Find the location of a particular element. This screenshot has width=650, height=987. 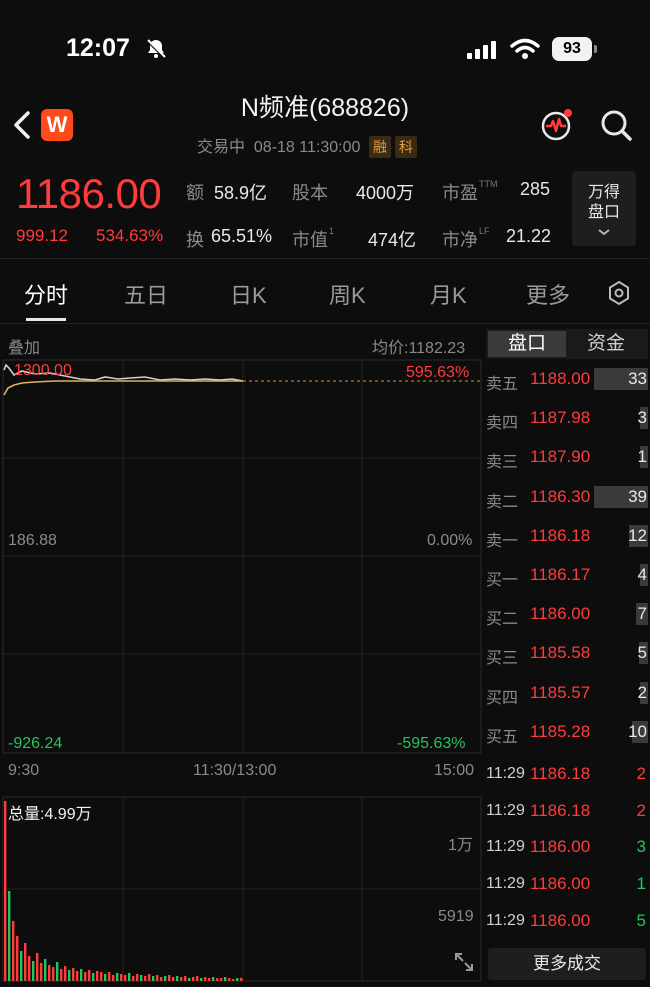

volume-axis-mid: 5919 is located at coordinates (456, 916).